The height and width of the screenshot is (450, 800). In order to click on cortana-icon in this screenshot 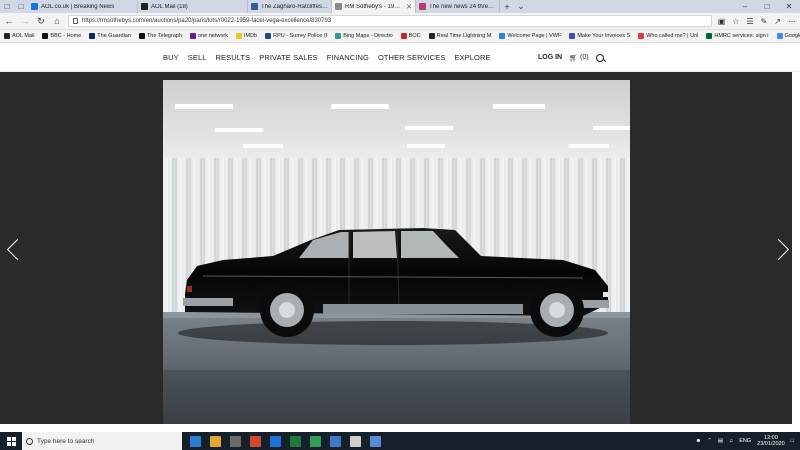, I will do `click(29, 441)`.